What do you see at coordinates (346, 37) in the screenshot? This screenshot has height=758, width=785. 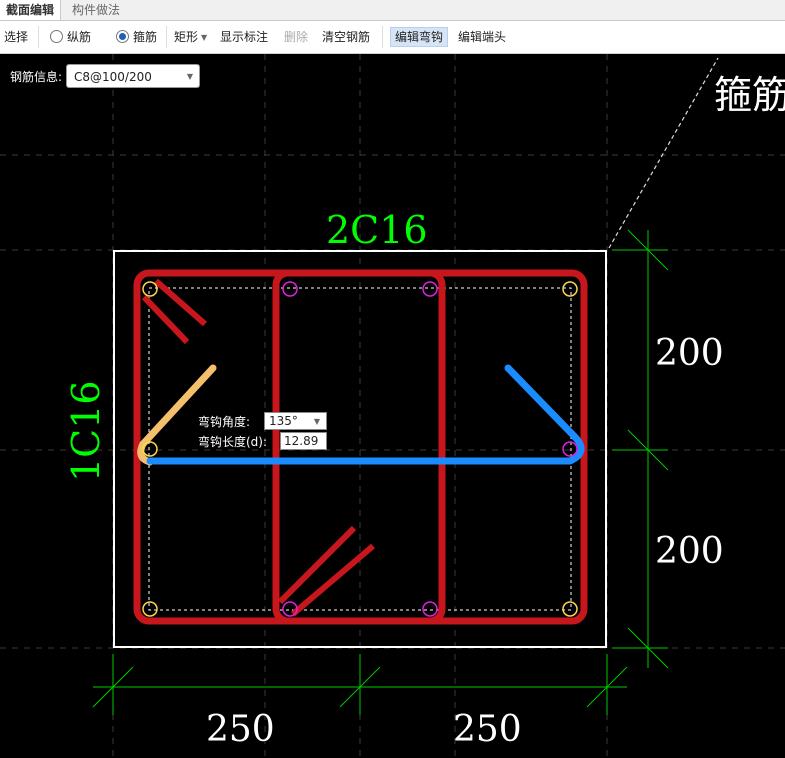 I see `clear-rebar-button: 清空钢筋` at bounding box center [346, 37].